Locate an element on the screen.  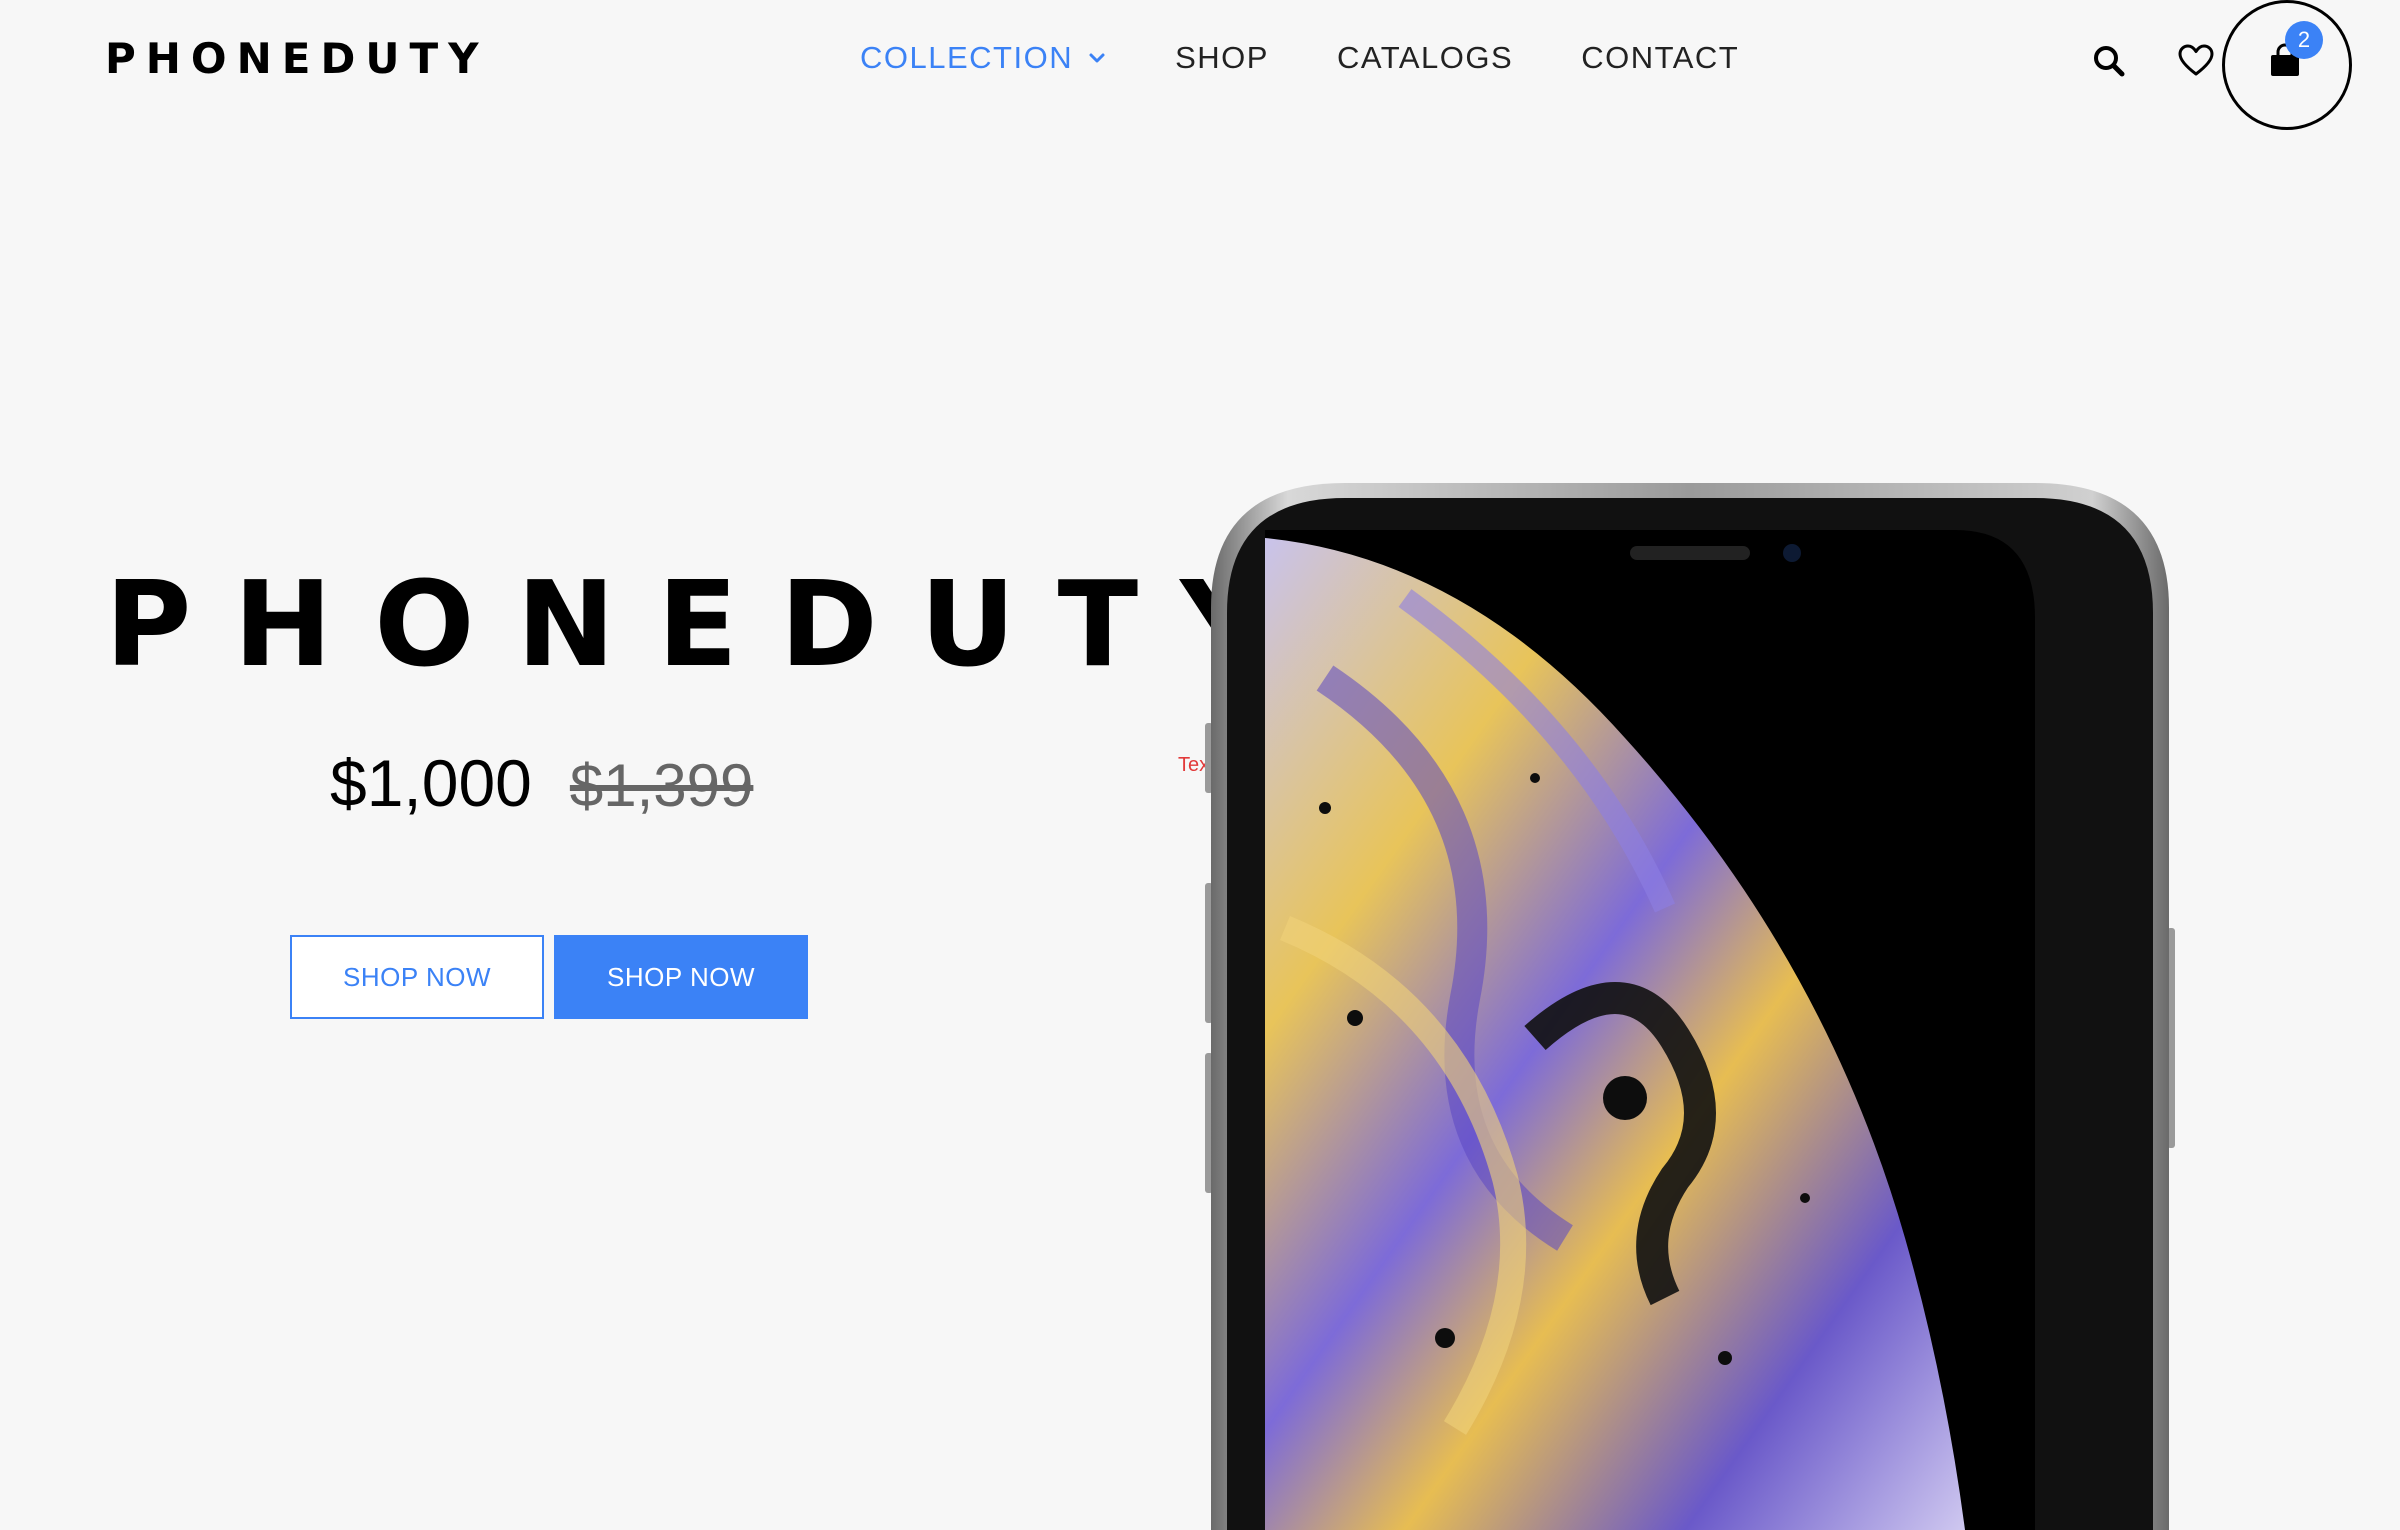
cart-count-badge: 2 is located at coordinates (2304, 40).